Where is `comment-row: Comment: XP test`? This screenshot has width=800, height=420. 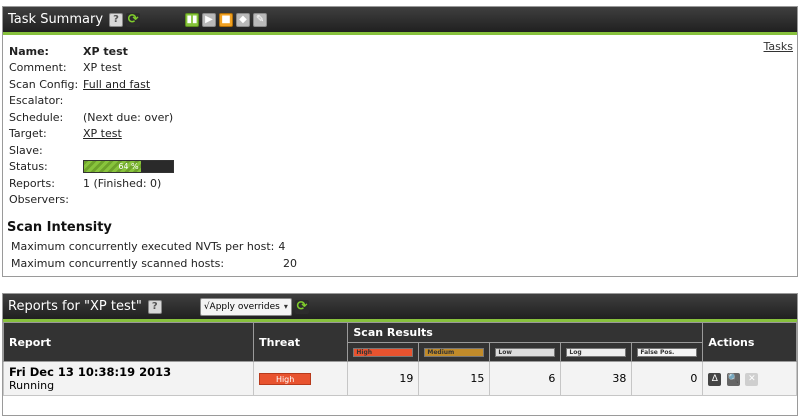 comment-row: Comment: XP test is located at coordinates (400, 68).